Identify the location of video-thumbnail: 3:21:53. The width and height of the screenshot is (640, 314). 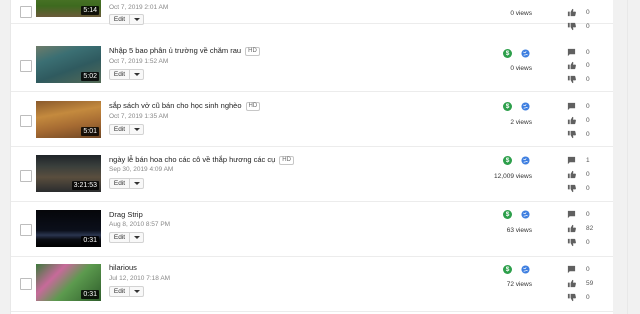
(68, 173).